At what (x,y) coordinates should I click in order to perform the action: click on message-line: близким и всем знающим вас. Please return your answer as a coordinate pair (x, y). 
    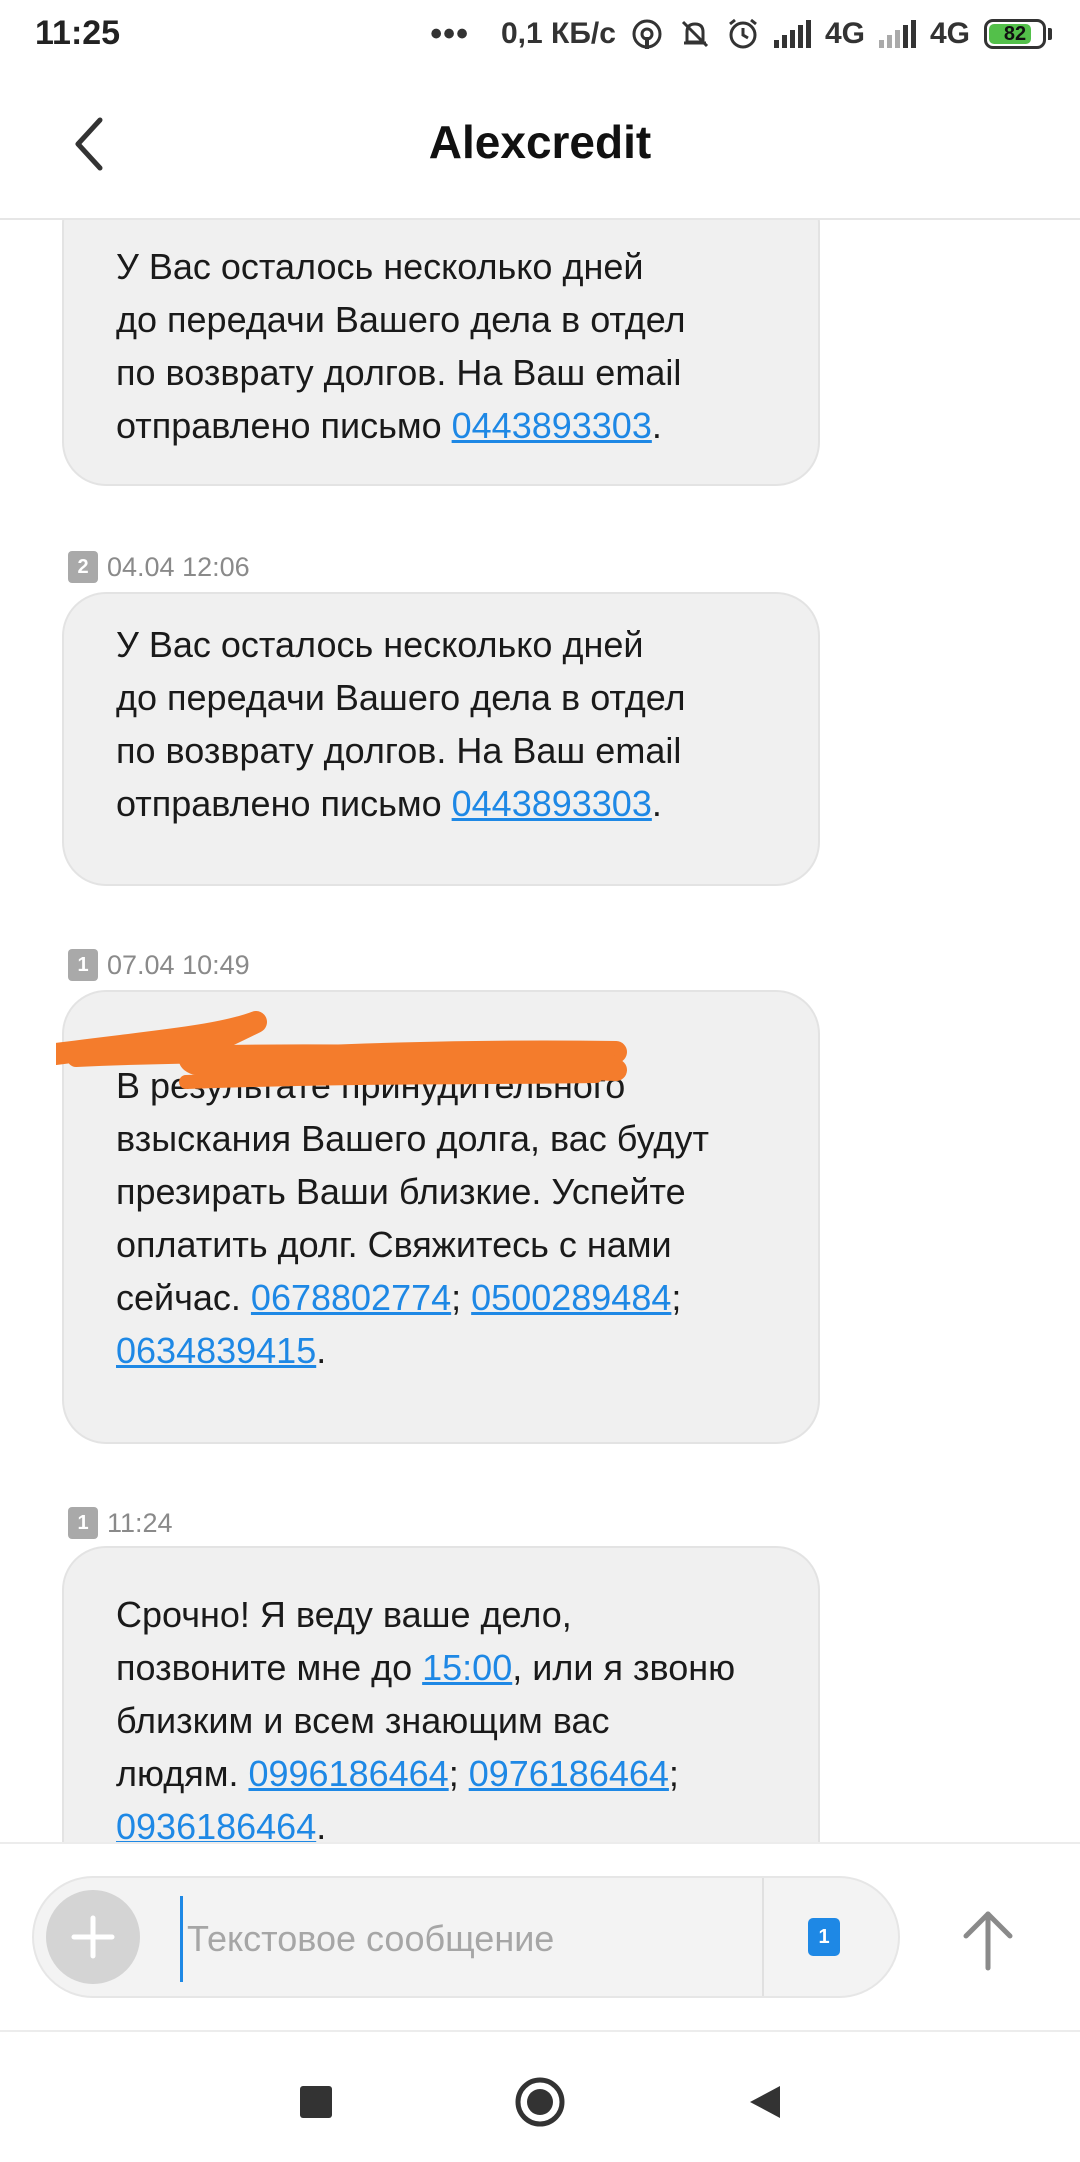
    Looking at the image, I should click on (442, 1720).